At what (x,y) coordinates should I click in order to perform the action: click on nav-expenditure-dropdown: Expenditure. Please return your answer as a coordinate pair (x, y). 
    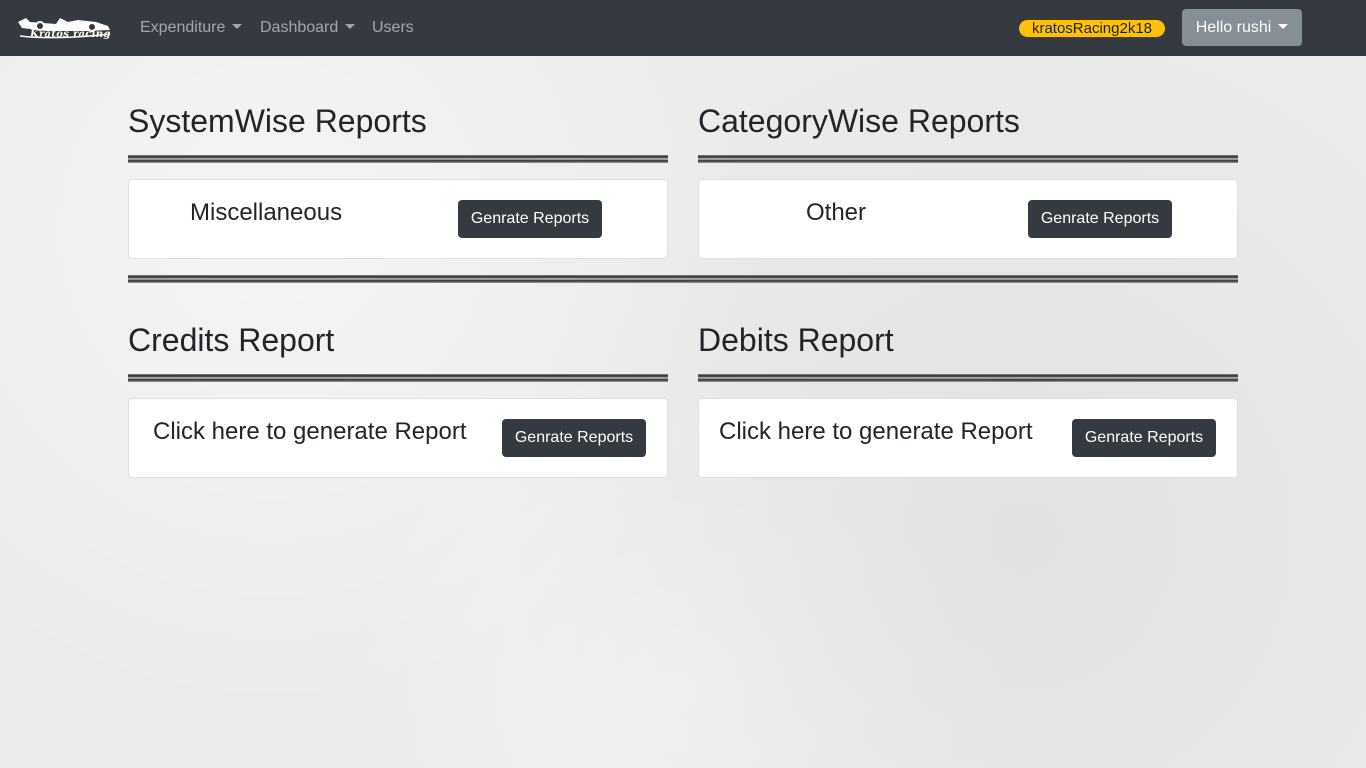
    Looking at the image, I should click on (191, 27).